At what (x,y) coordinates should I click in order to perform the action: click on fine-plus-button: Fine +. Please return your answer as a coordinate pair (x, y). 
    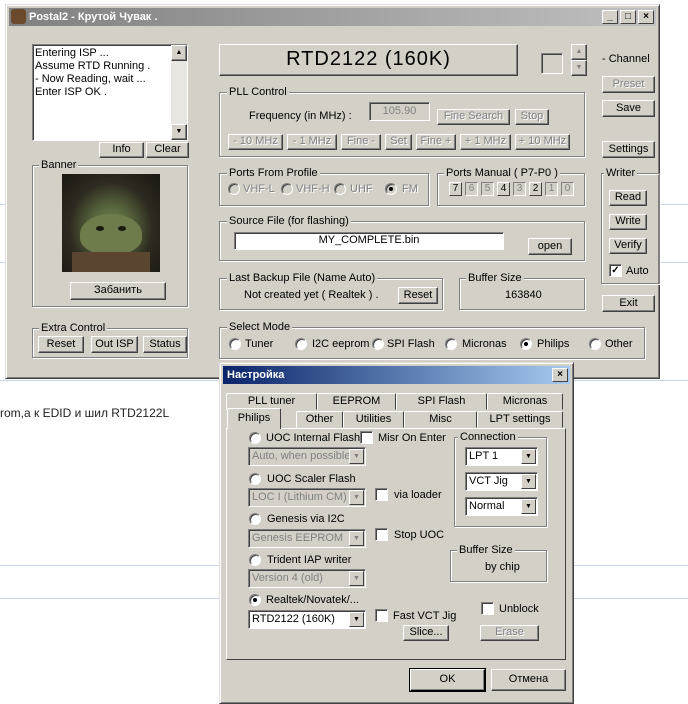
    Looking at the image, I should click on (436, 142).